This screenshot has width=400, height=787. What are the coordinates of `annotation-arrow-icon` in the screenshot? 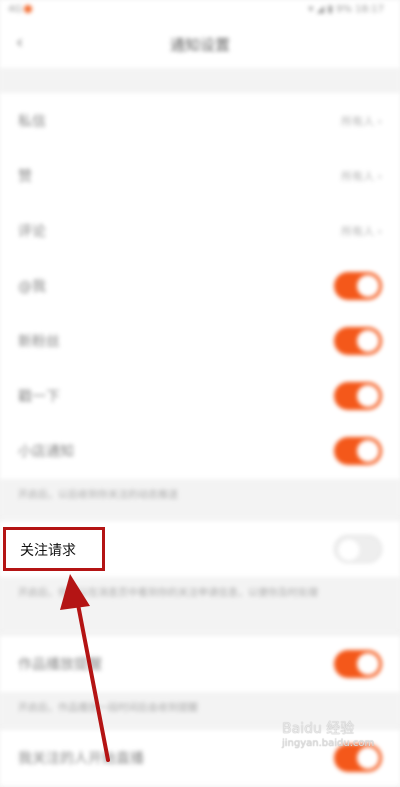 It's located at (85, 668).